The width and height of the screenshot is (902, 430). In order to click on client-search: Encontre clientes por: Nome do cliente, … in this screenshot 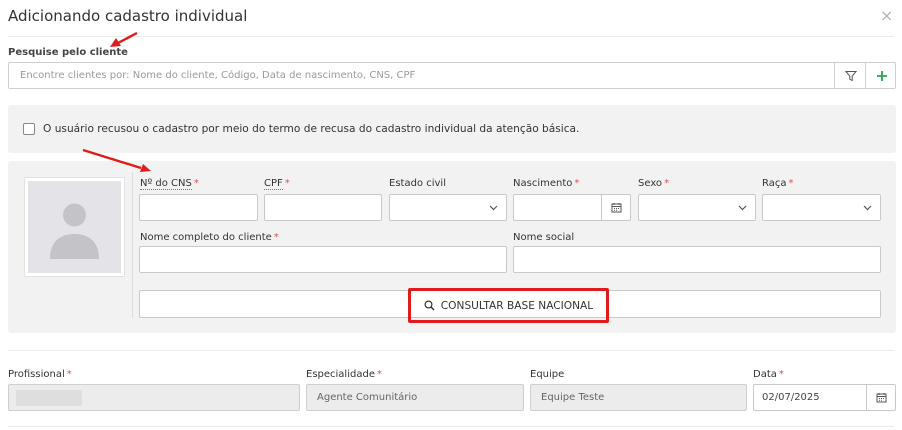, I will do `click(452, 75)`.